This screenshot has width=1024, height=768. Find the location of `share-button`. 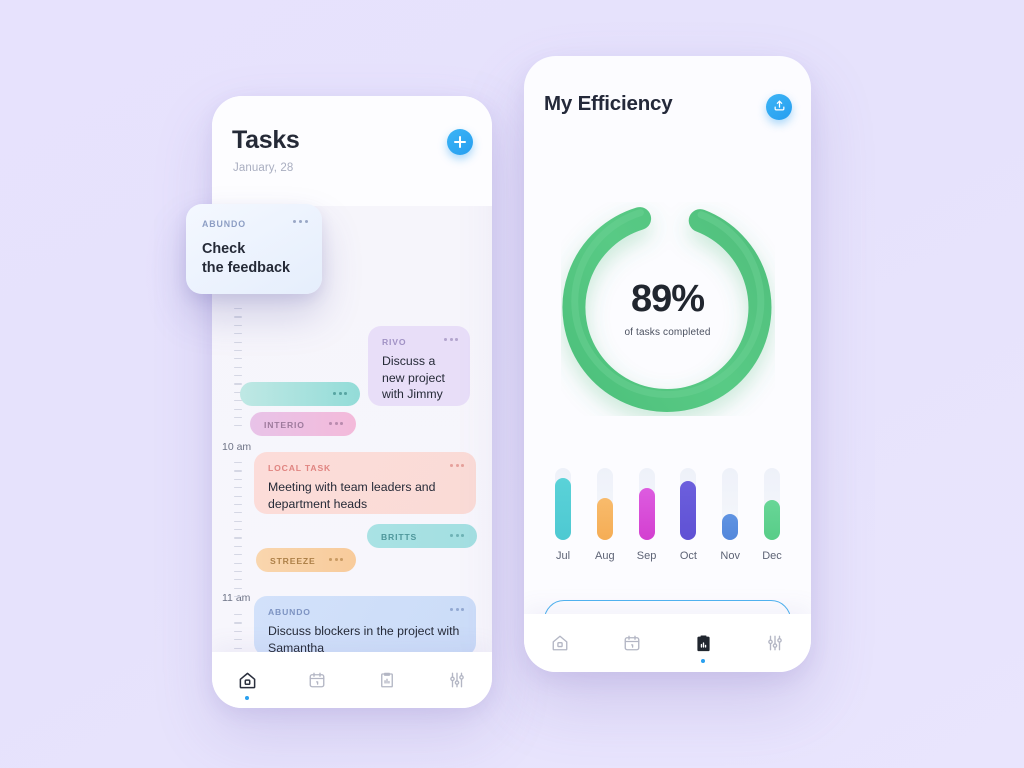

share-button is located at coordinates (779, 107).